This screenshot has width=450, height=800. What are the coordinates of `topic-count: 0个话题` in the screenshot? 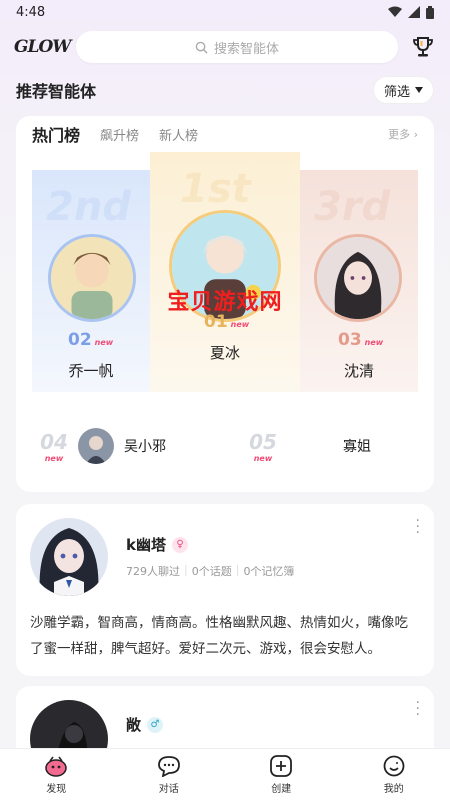 It's located at (211, 571).